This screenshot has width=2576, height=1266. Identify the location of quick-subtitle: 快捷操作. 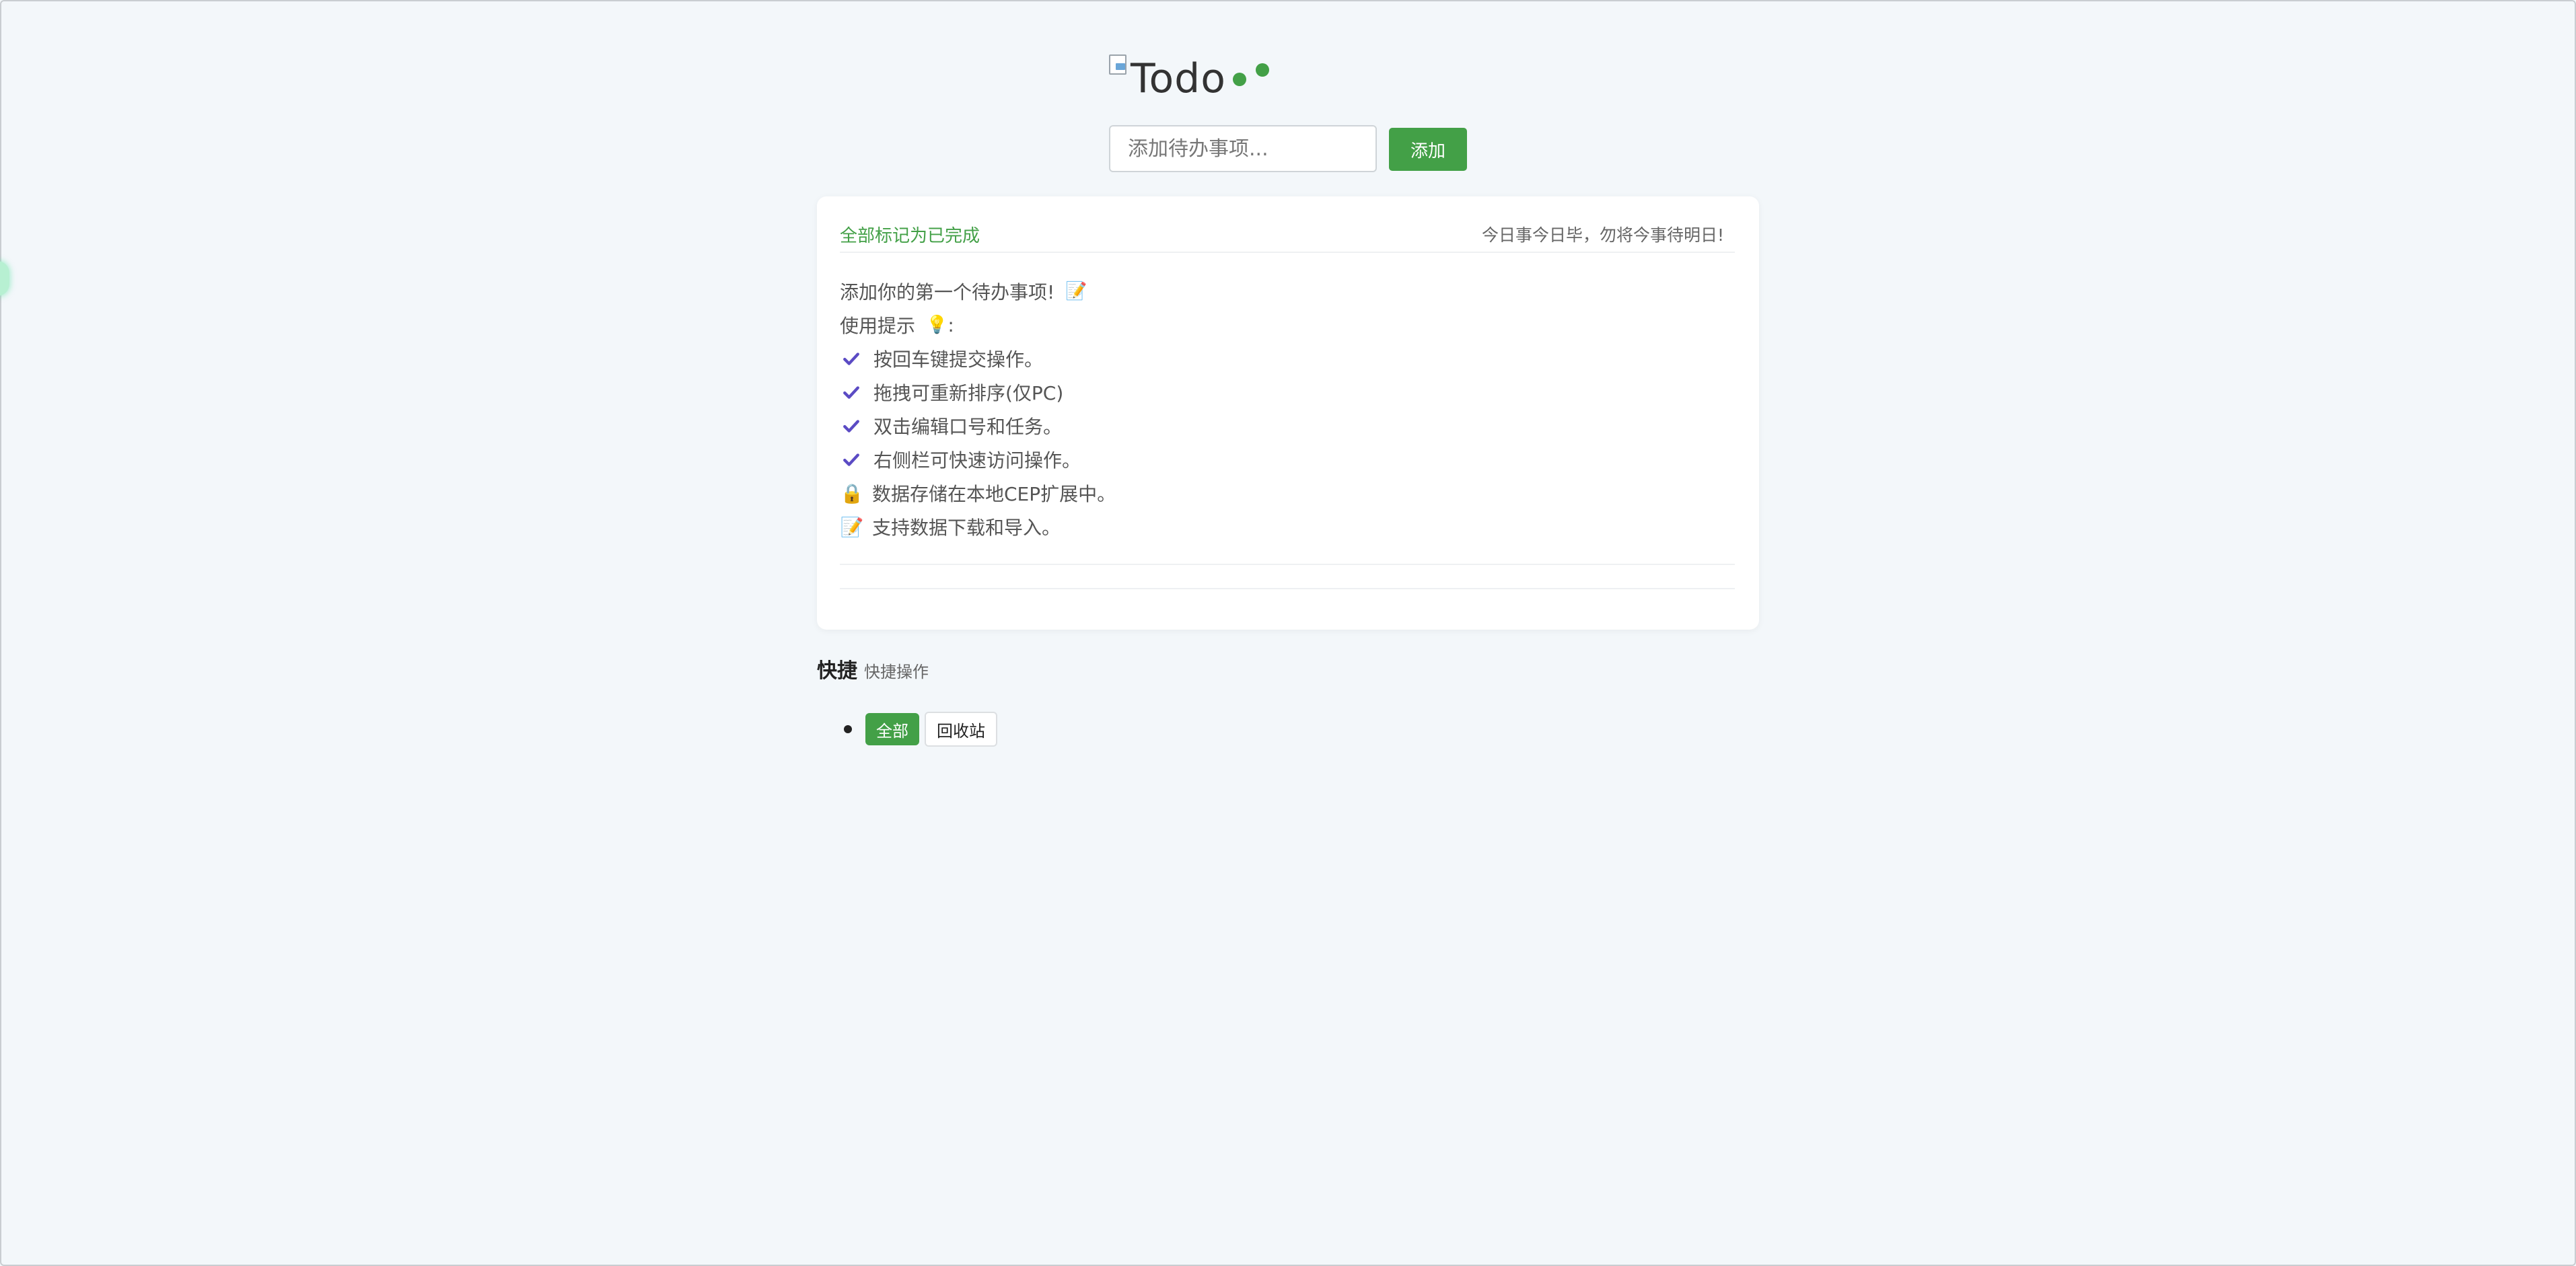
(896, 672).